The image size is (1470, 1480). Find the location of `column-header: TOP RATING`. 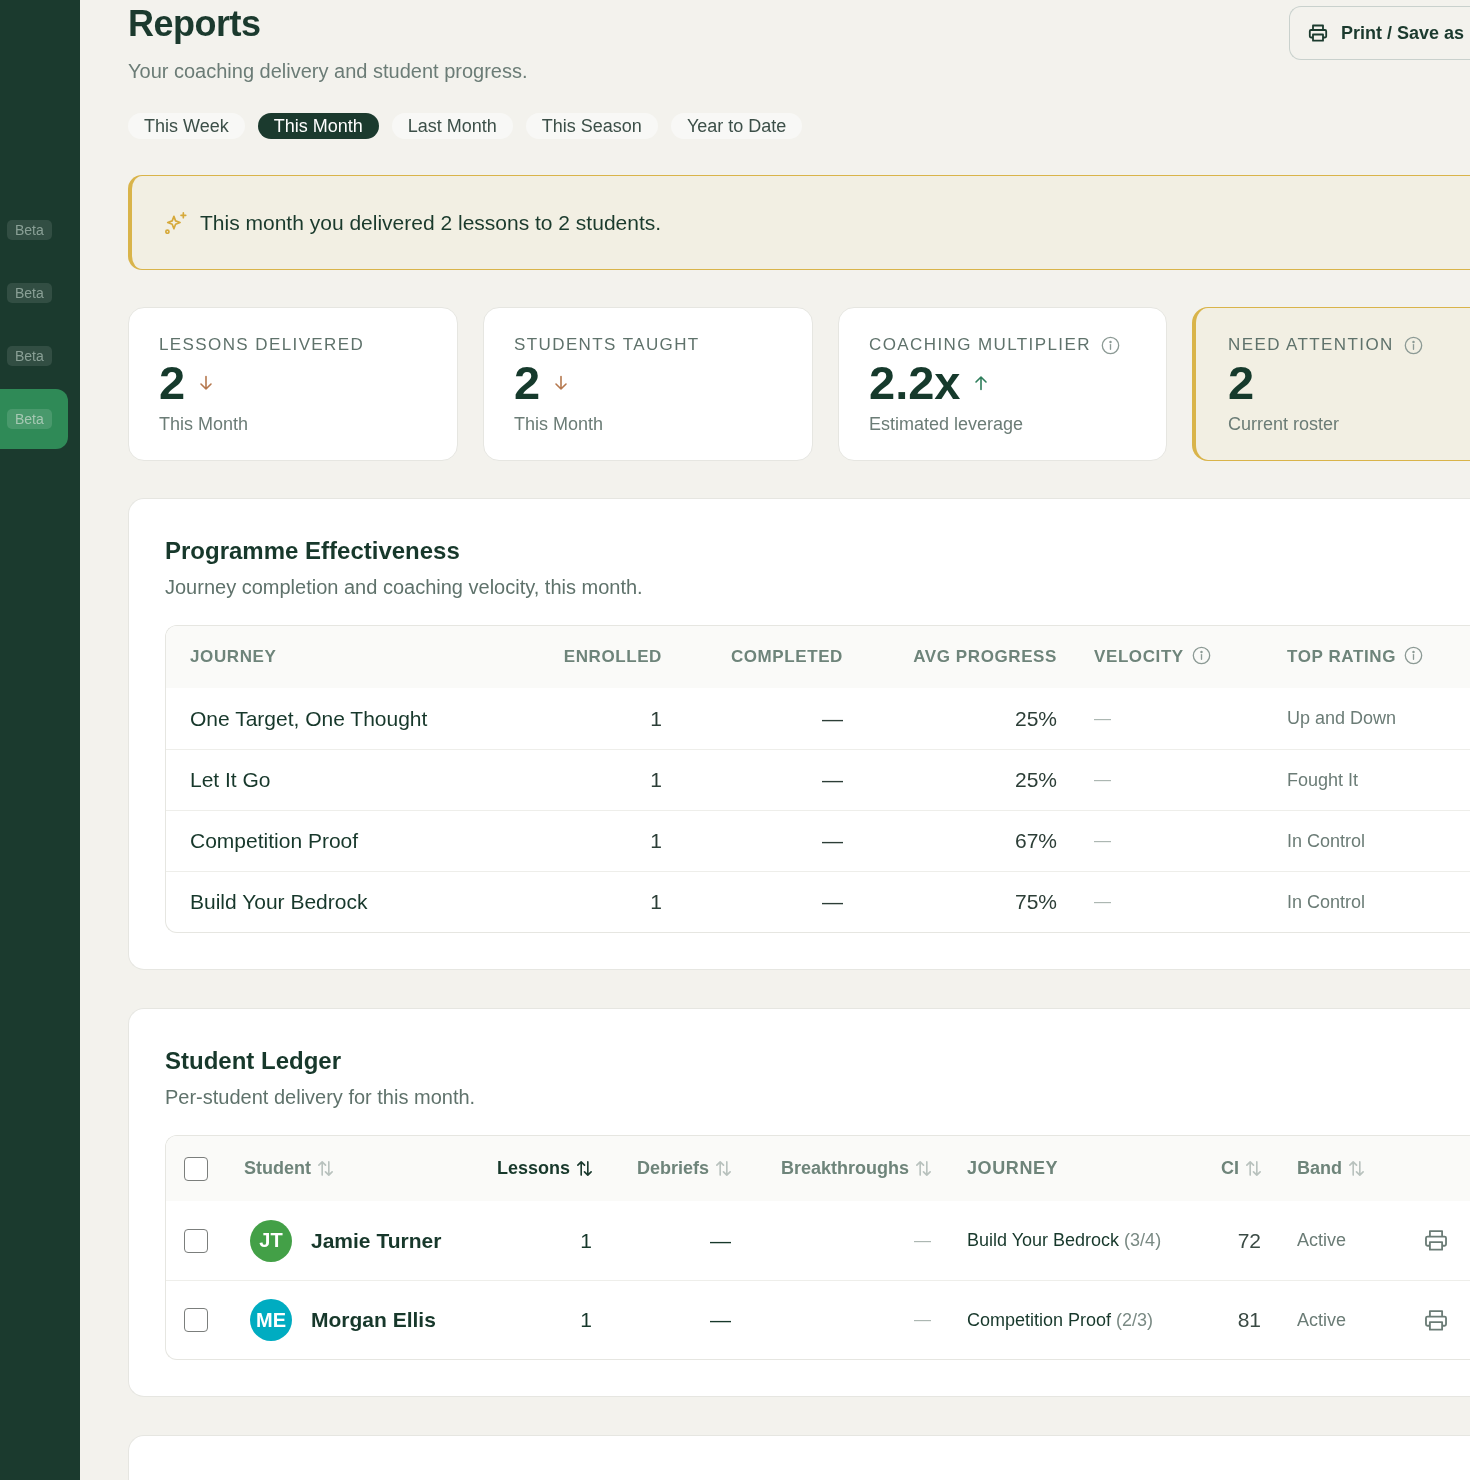

column-header: TOP RATING is located at coordinates (1341, 657).